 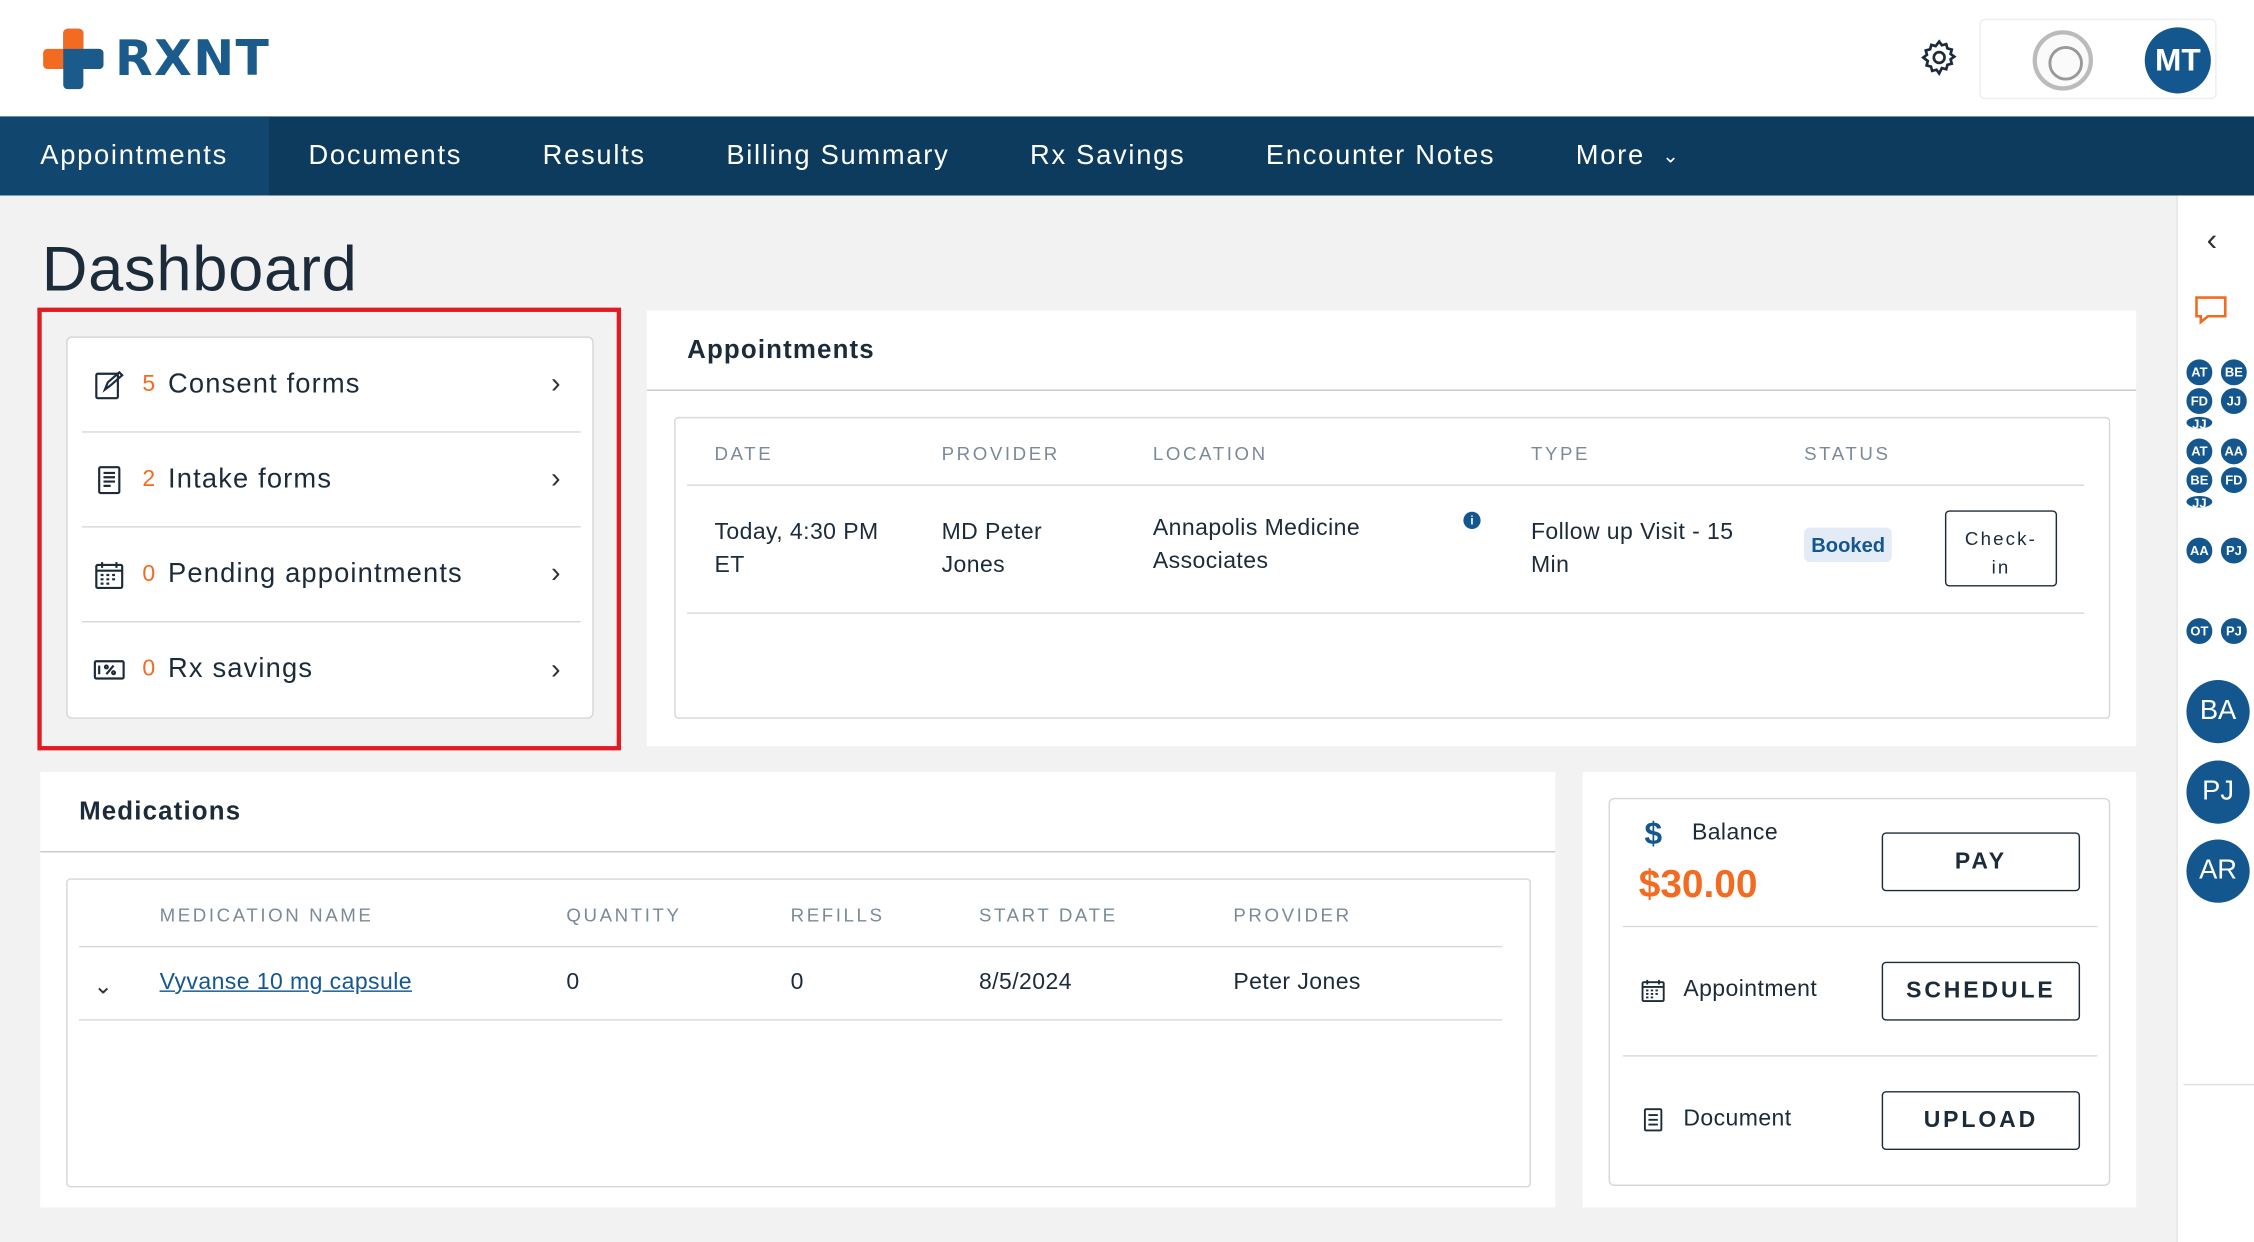 I want to click on column-header: REFILLS, so click(x=837, y=915).